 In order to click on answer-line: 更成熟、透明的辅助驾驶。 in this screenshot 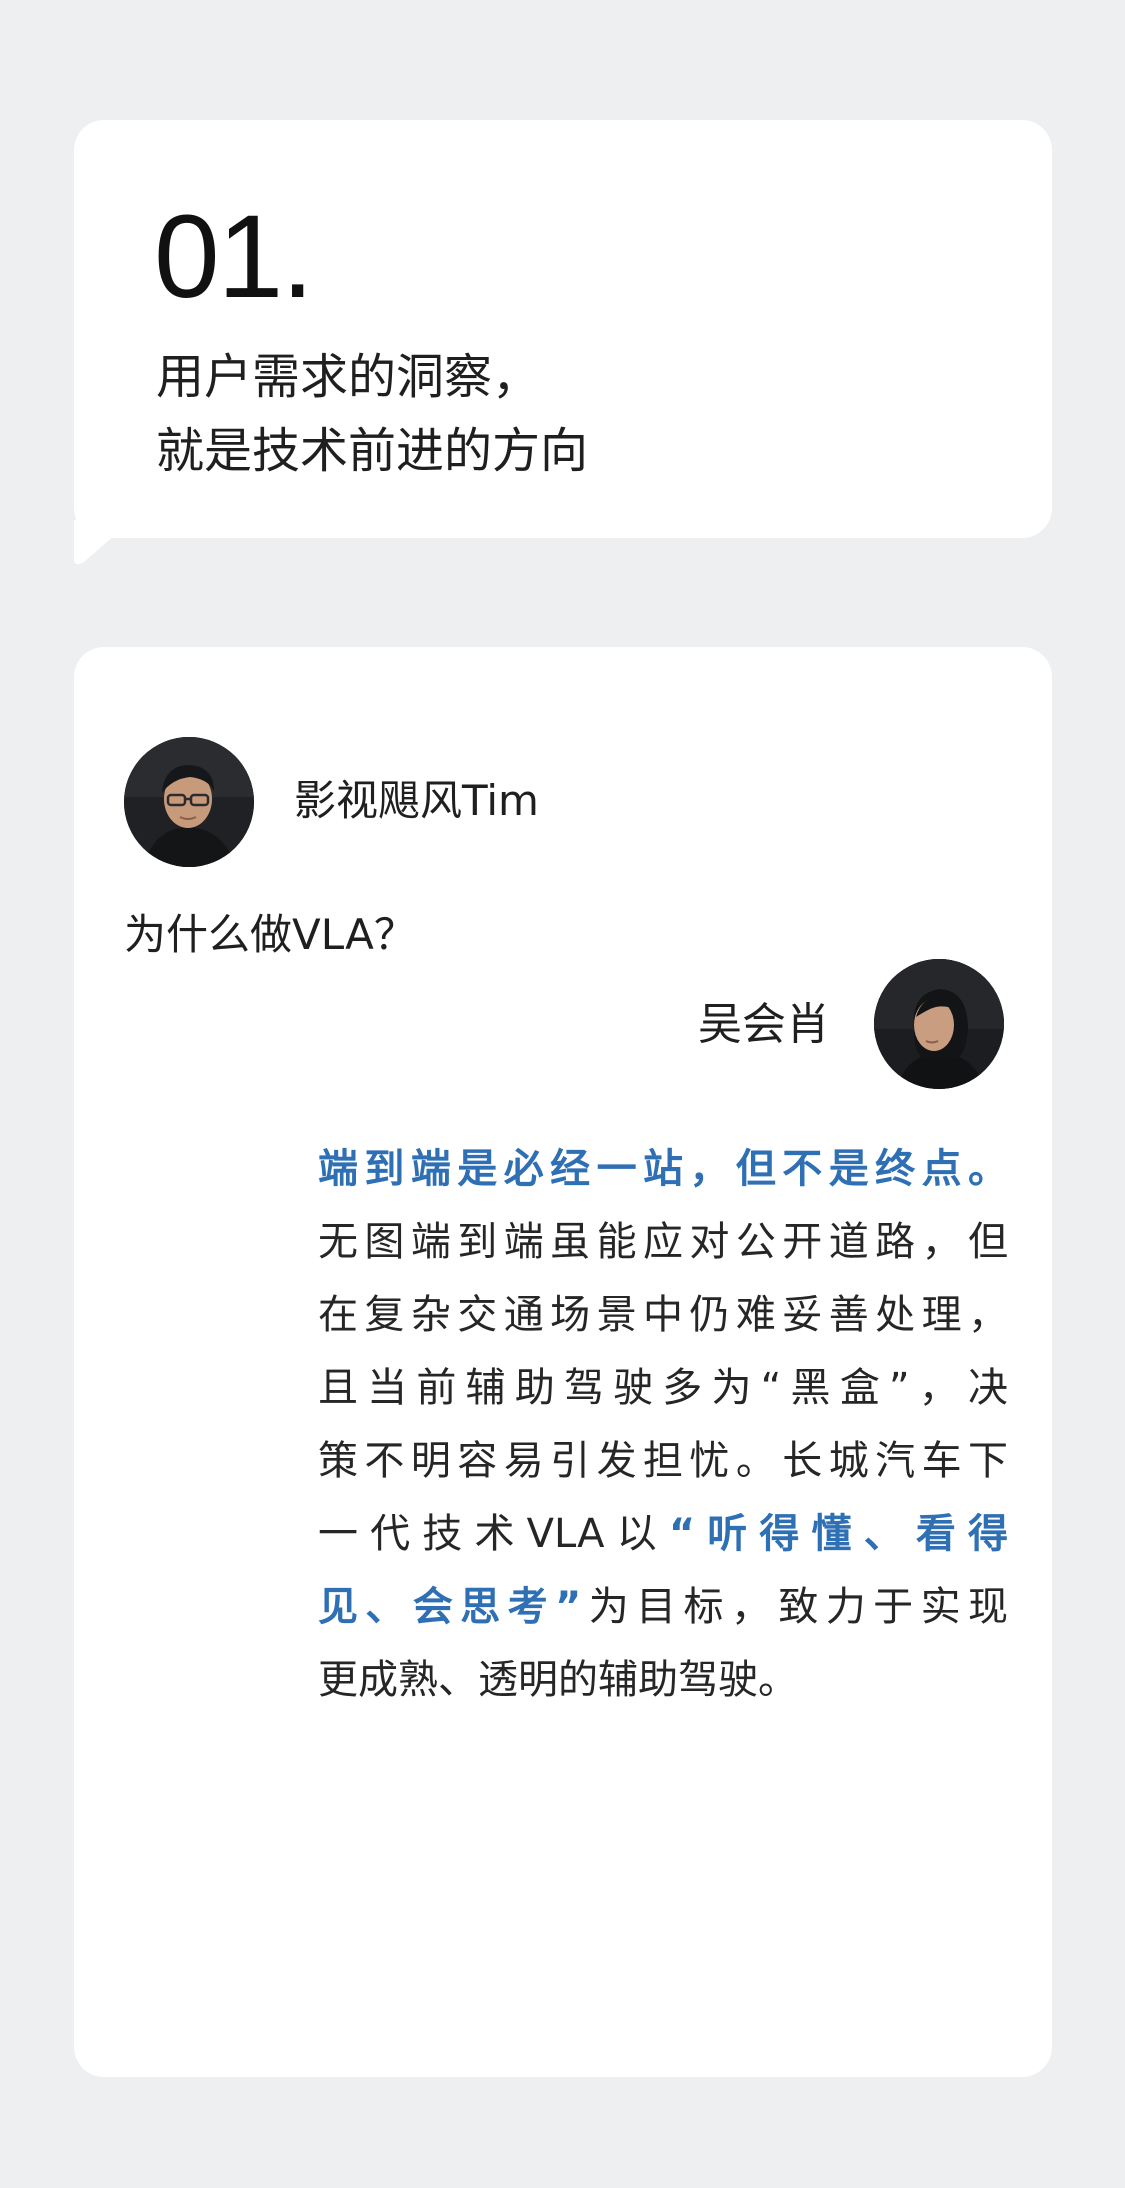, I will do `click(558, 1680)`.